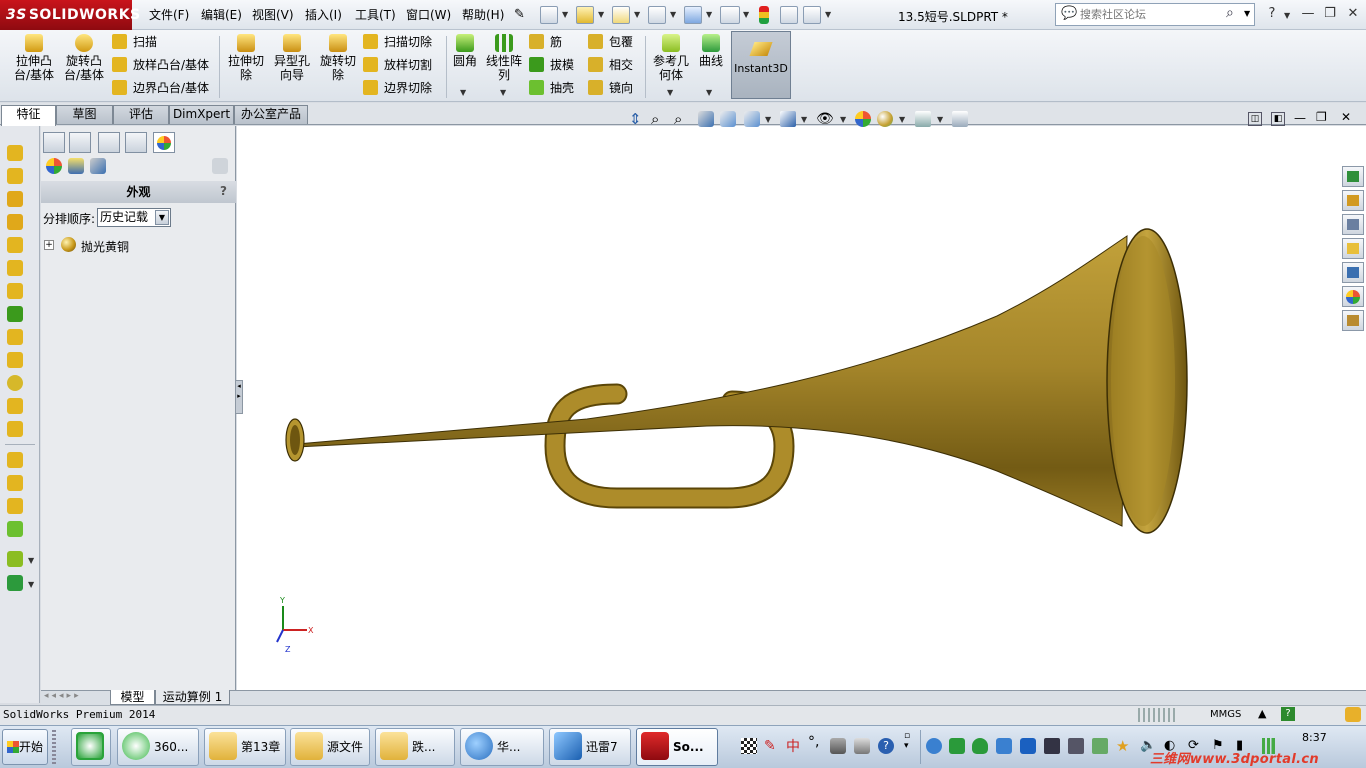 The height and width of the screenshot is (768, 1366). What do you see at coordinates (503, 92) in the screenshot?
I see `linear-pattern-dropdown-icon: ▼` at bounding box center [503, 92].